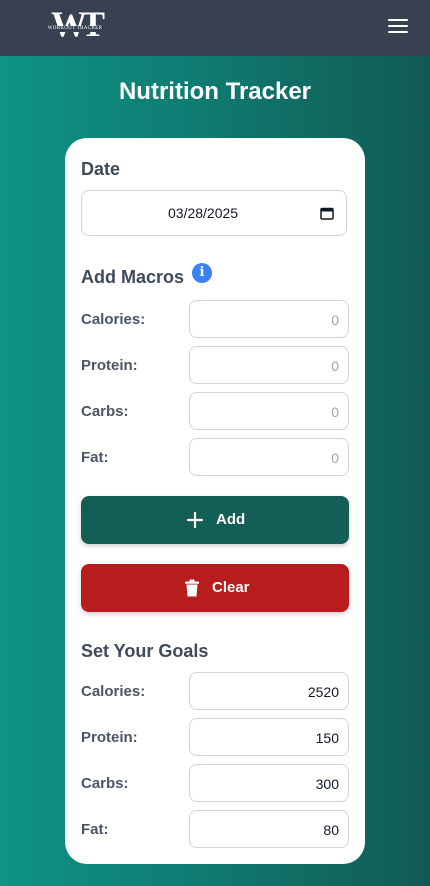  I want to click on goal-label-carbs: Carbs:, so click(105, 783).